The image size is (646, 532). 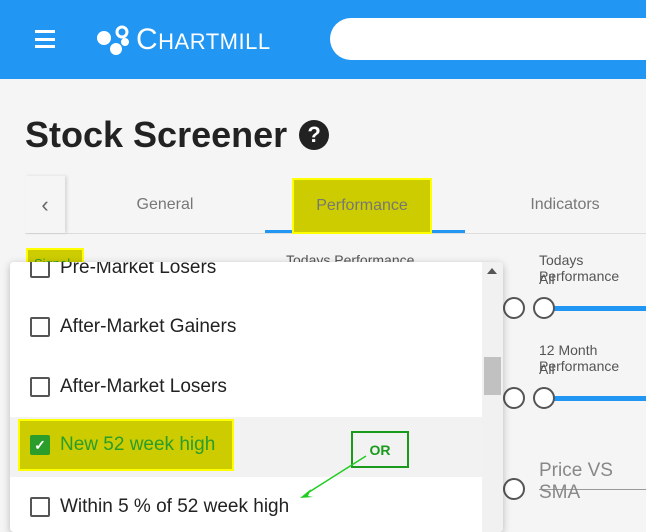 What do you see at coordinates (314, 135) in the screenshot?
I see `help-icon: ?` at bounding box center [314, 135].